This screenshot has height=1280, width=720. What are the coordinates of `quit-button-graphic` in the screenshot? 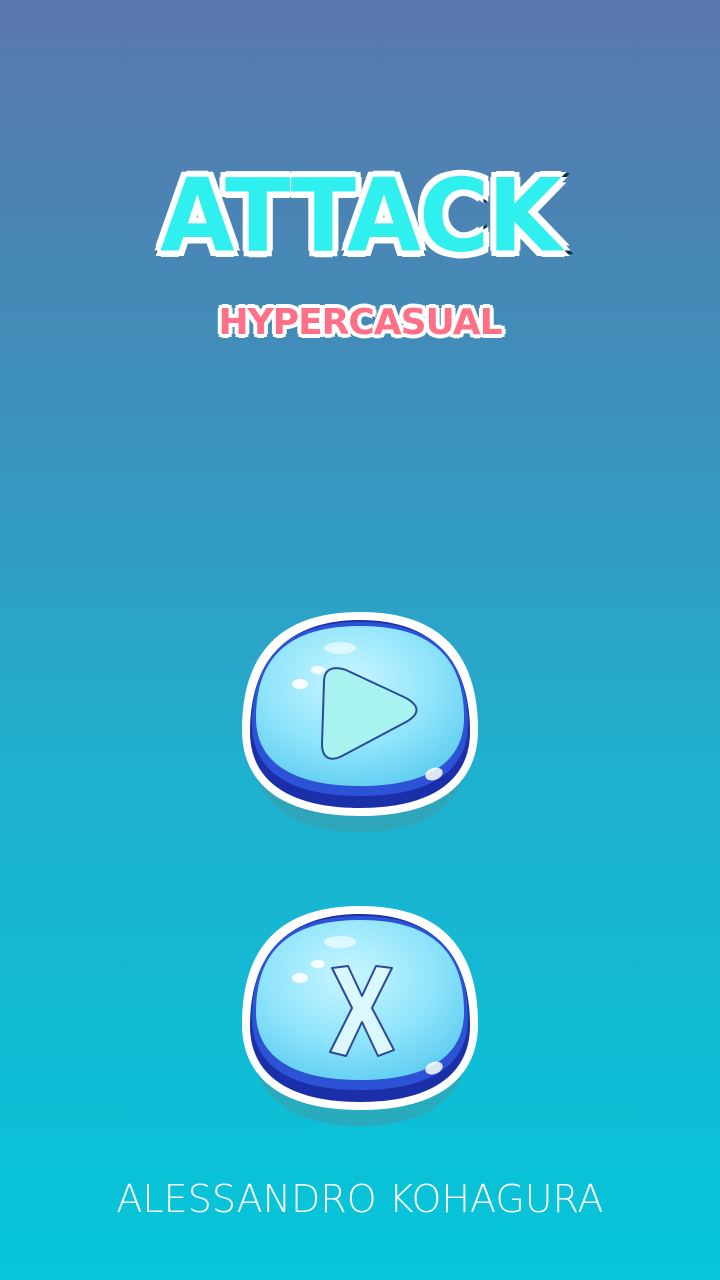 It's located at (360, 1016).